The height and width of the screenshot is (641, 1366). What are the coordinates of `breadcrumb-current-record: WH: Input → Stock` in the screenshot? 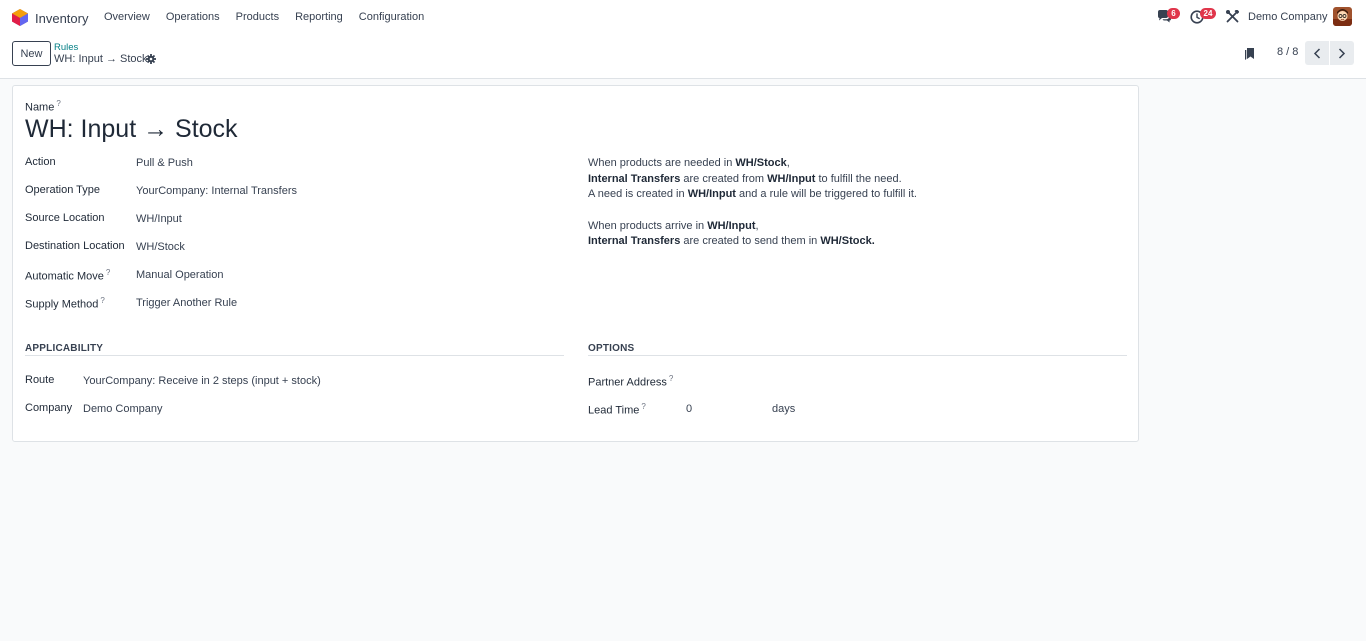 It's located at (101, 59).